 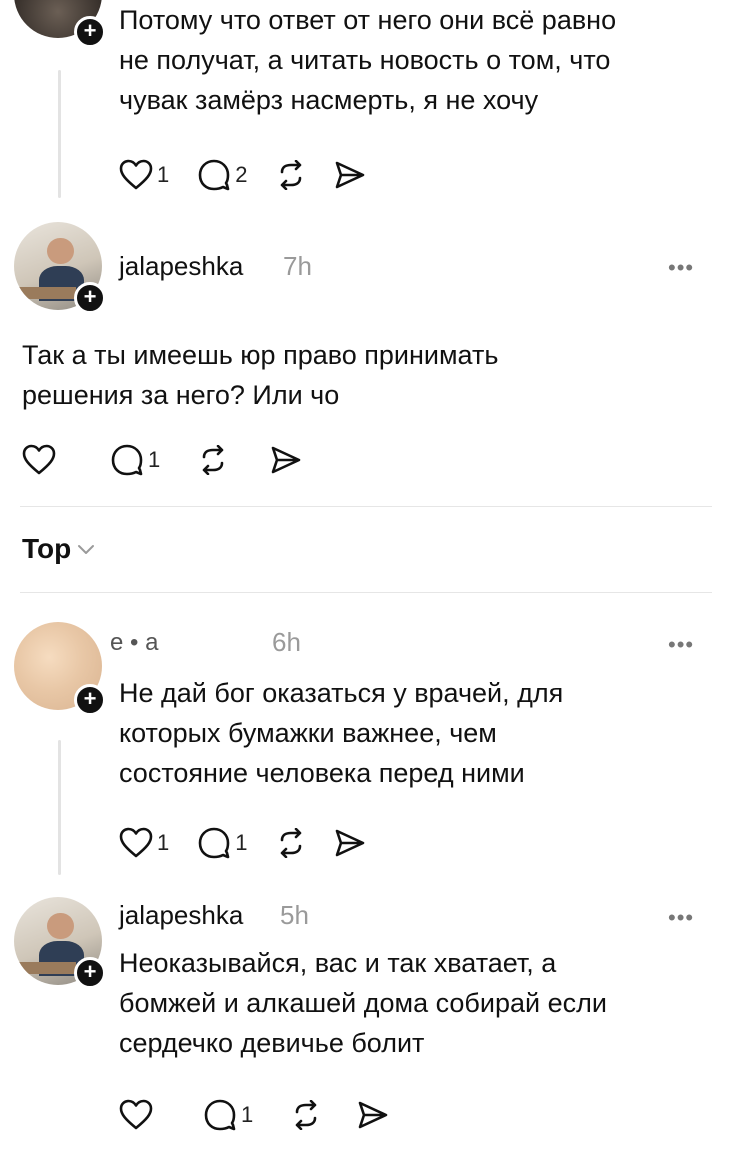 I want to click on comment-text-line: бомжей и алкашей дома собирай если, so click(x=363, y=1003).